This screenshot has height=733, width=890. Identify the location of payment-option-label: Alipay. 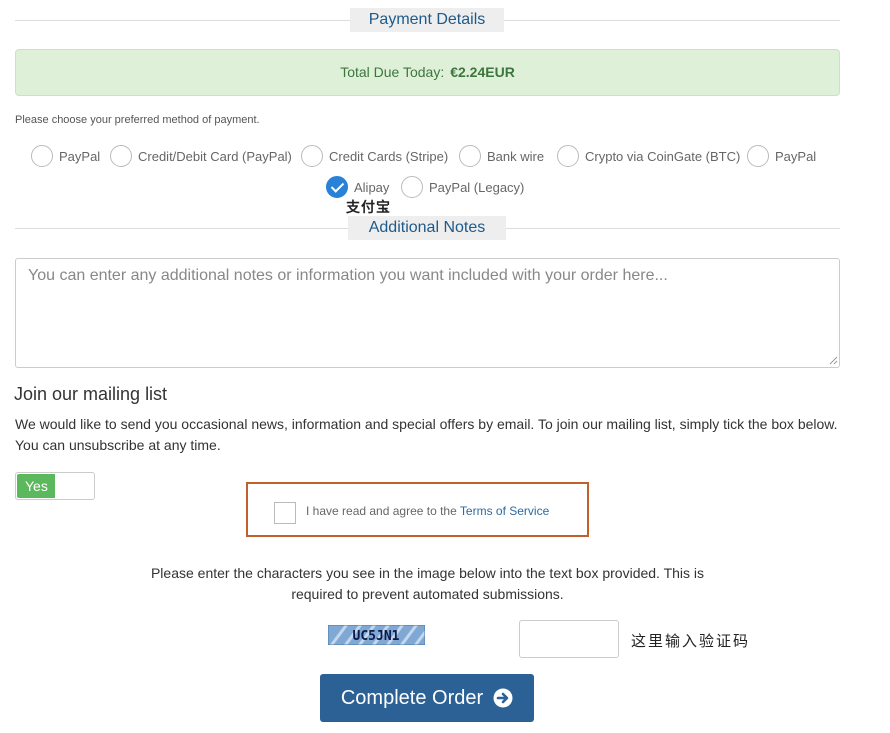
(372, 187).